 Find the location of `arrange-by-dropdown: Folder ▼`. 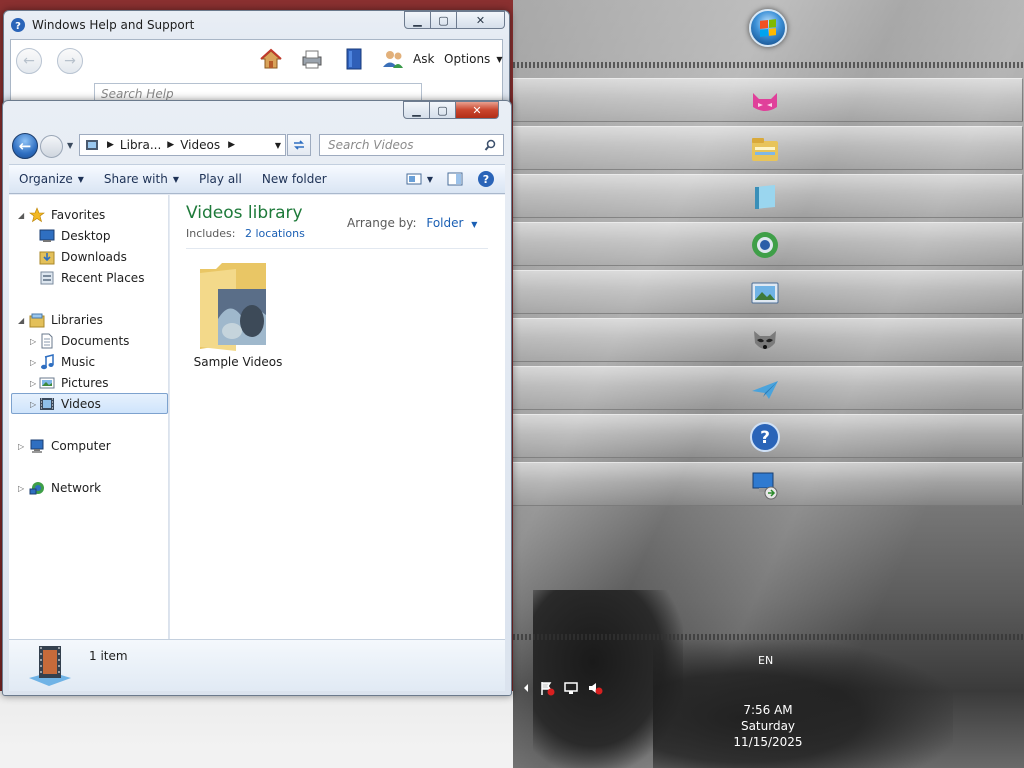

arrange-by-dropdown: Folder ▼ is located at coordinates (451, 223).